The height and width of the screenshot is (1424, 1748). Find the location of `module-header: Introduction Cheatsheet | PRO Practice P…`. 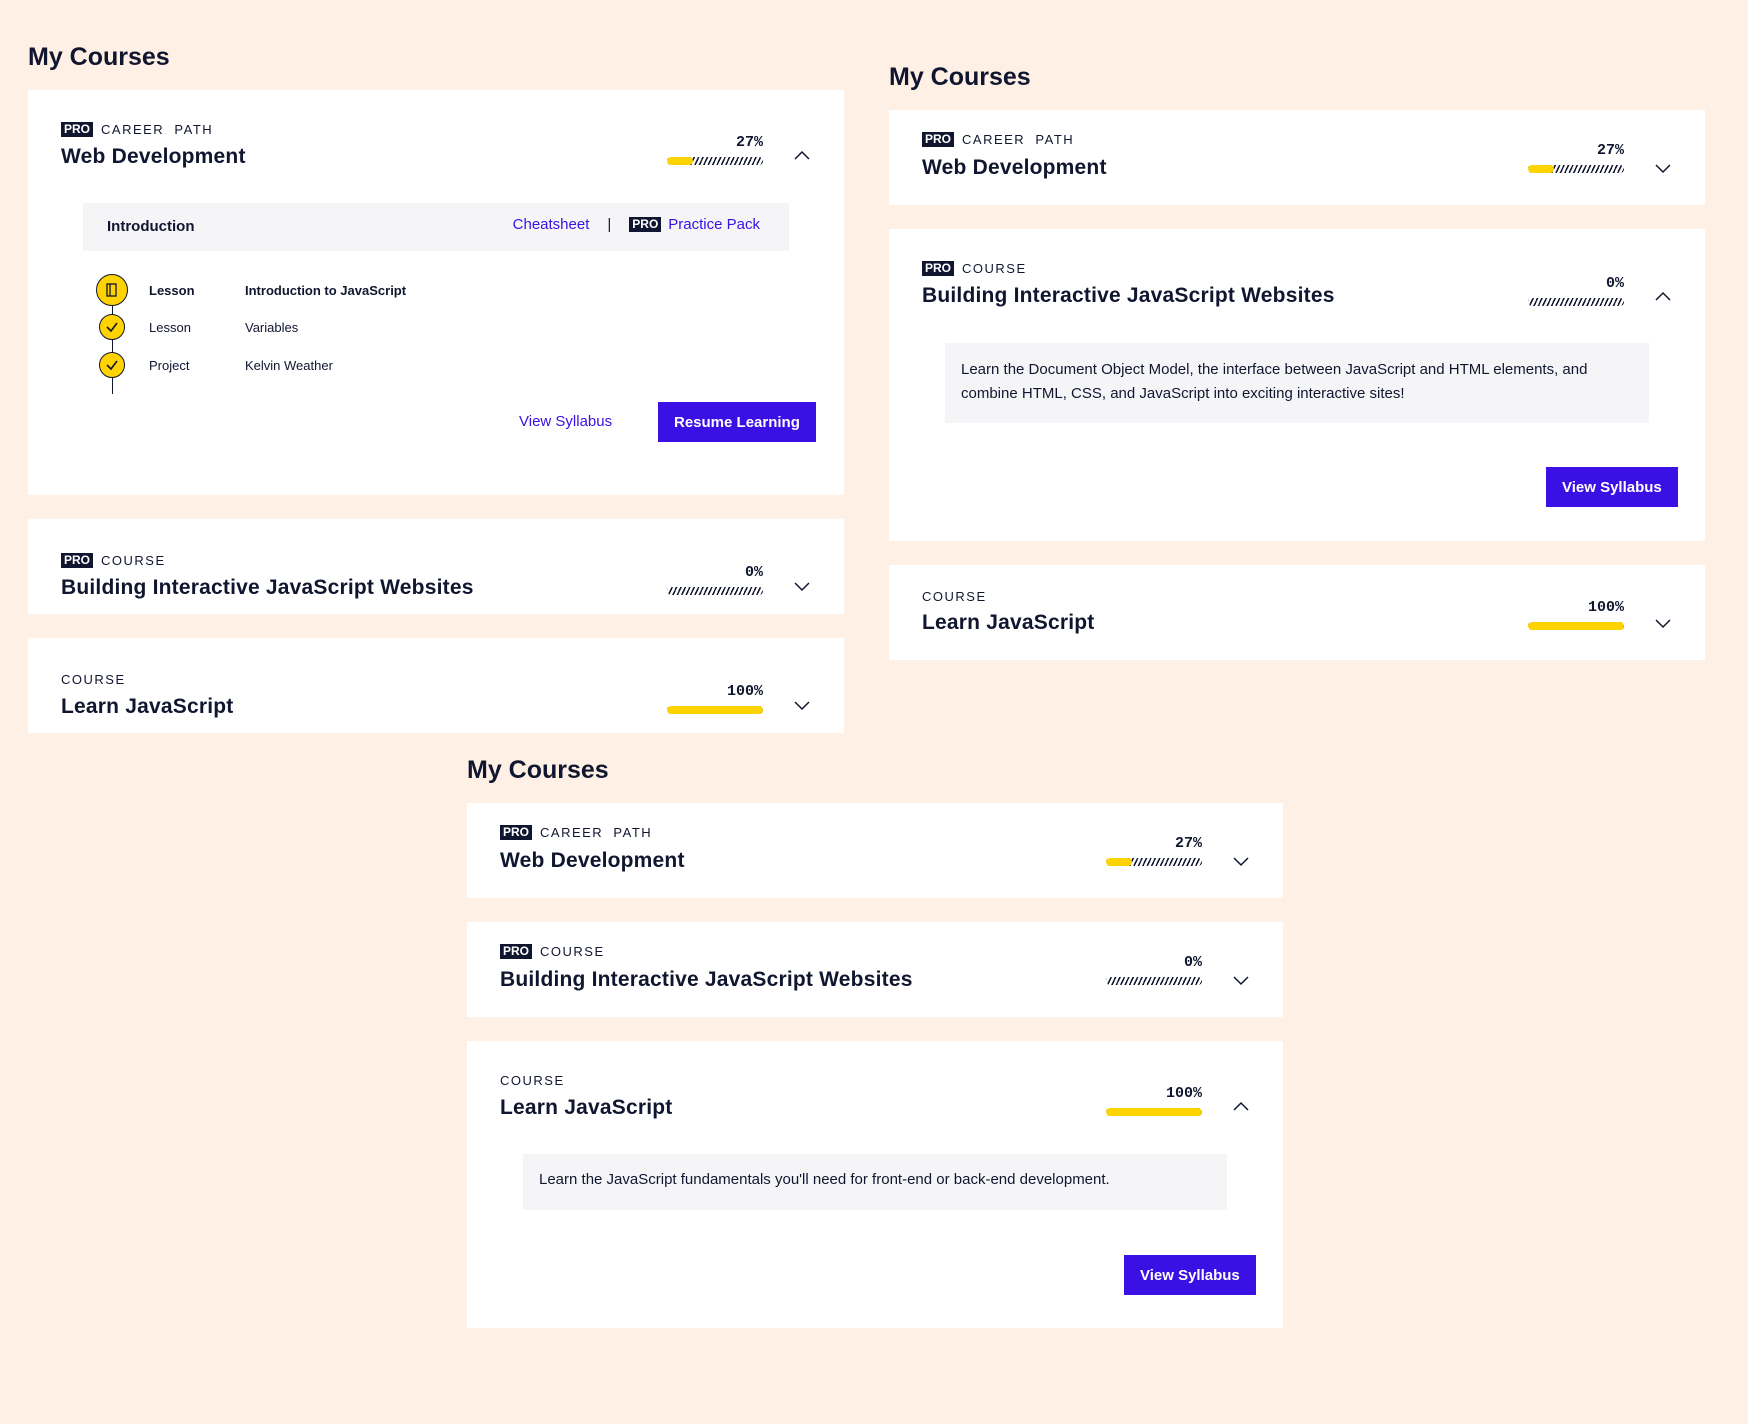

module-header: Introduction Cheatsheet | PRO Practice P… is located at coordinates (436, 227).